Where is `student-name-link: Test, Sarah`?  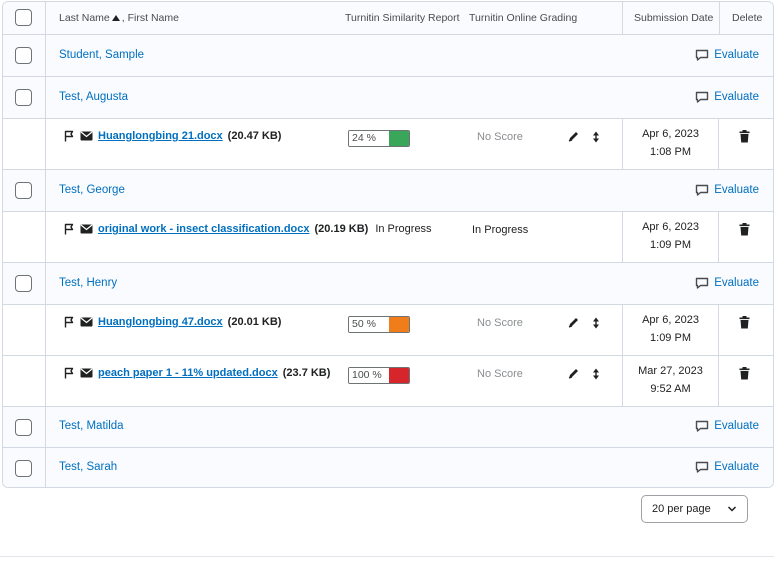
student-name-link: Test, Sarah is located at coordinates (88, 467).